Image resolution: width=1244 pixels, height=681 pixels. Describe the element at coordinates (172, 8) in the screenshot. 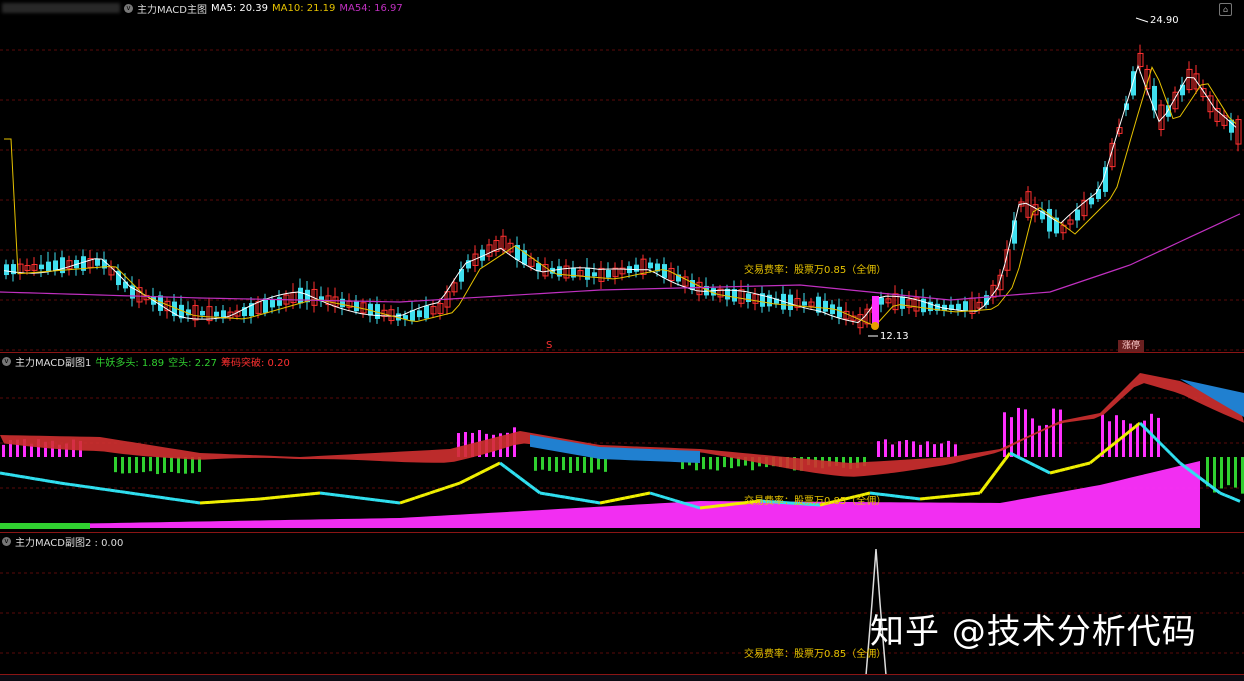

I see `main-panel-title: 主力MACD主图` at that location.